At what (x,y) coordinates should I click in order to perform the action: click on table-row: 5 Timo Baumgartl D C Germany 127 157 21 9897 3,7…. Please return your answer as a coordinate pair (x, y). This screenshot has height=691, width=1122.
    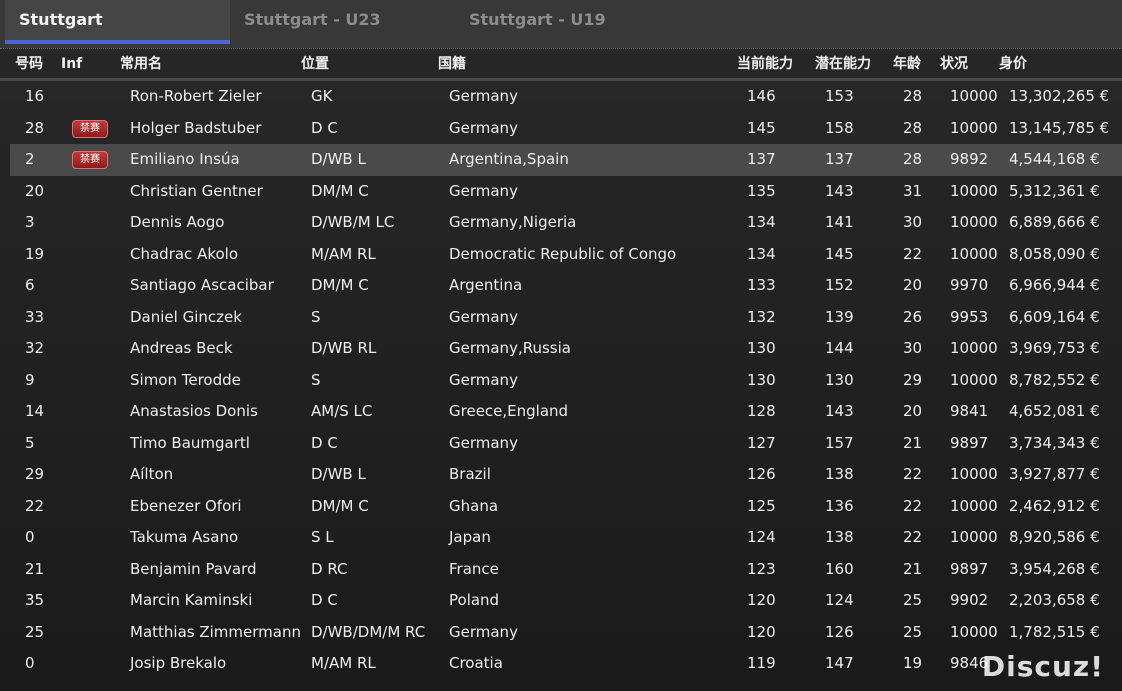
    Looking at the image, I should click on (561, 444).